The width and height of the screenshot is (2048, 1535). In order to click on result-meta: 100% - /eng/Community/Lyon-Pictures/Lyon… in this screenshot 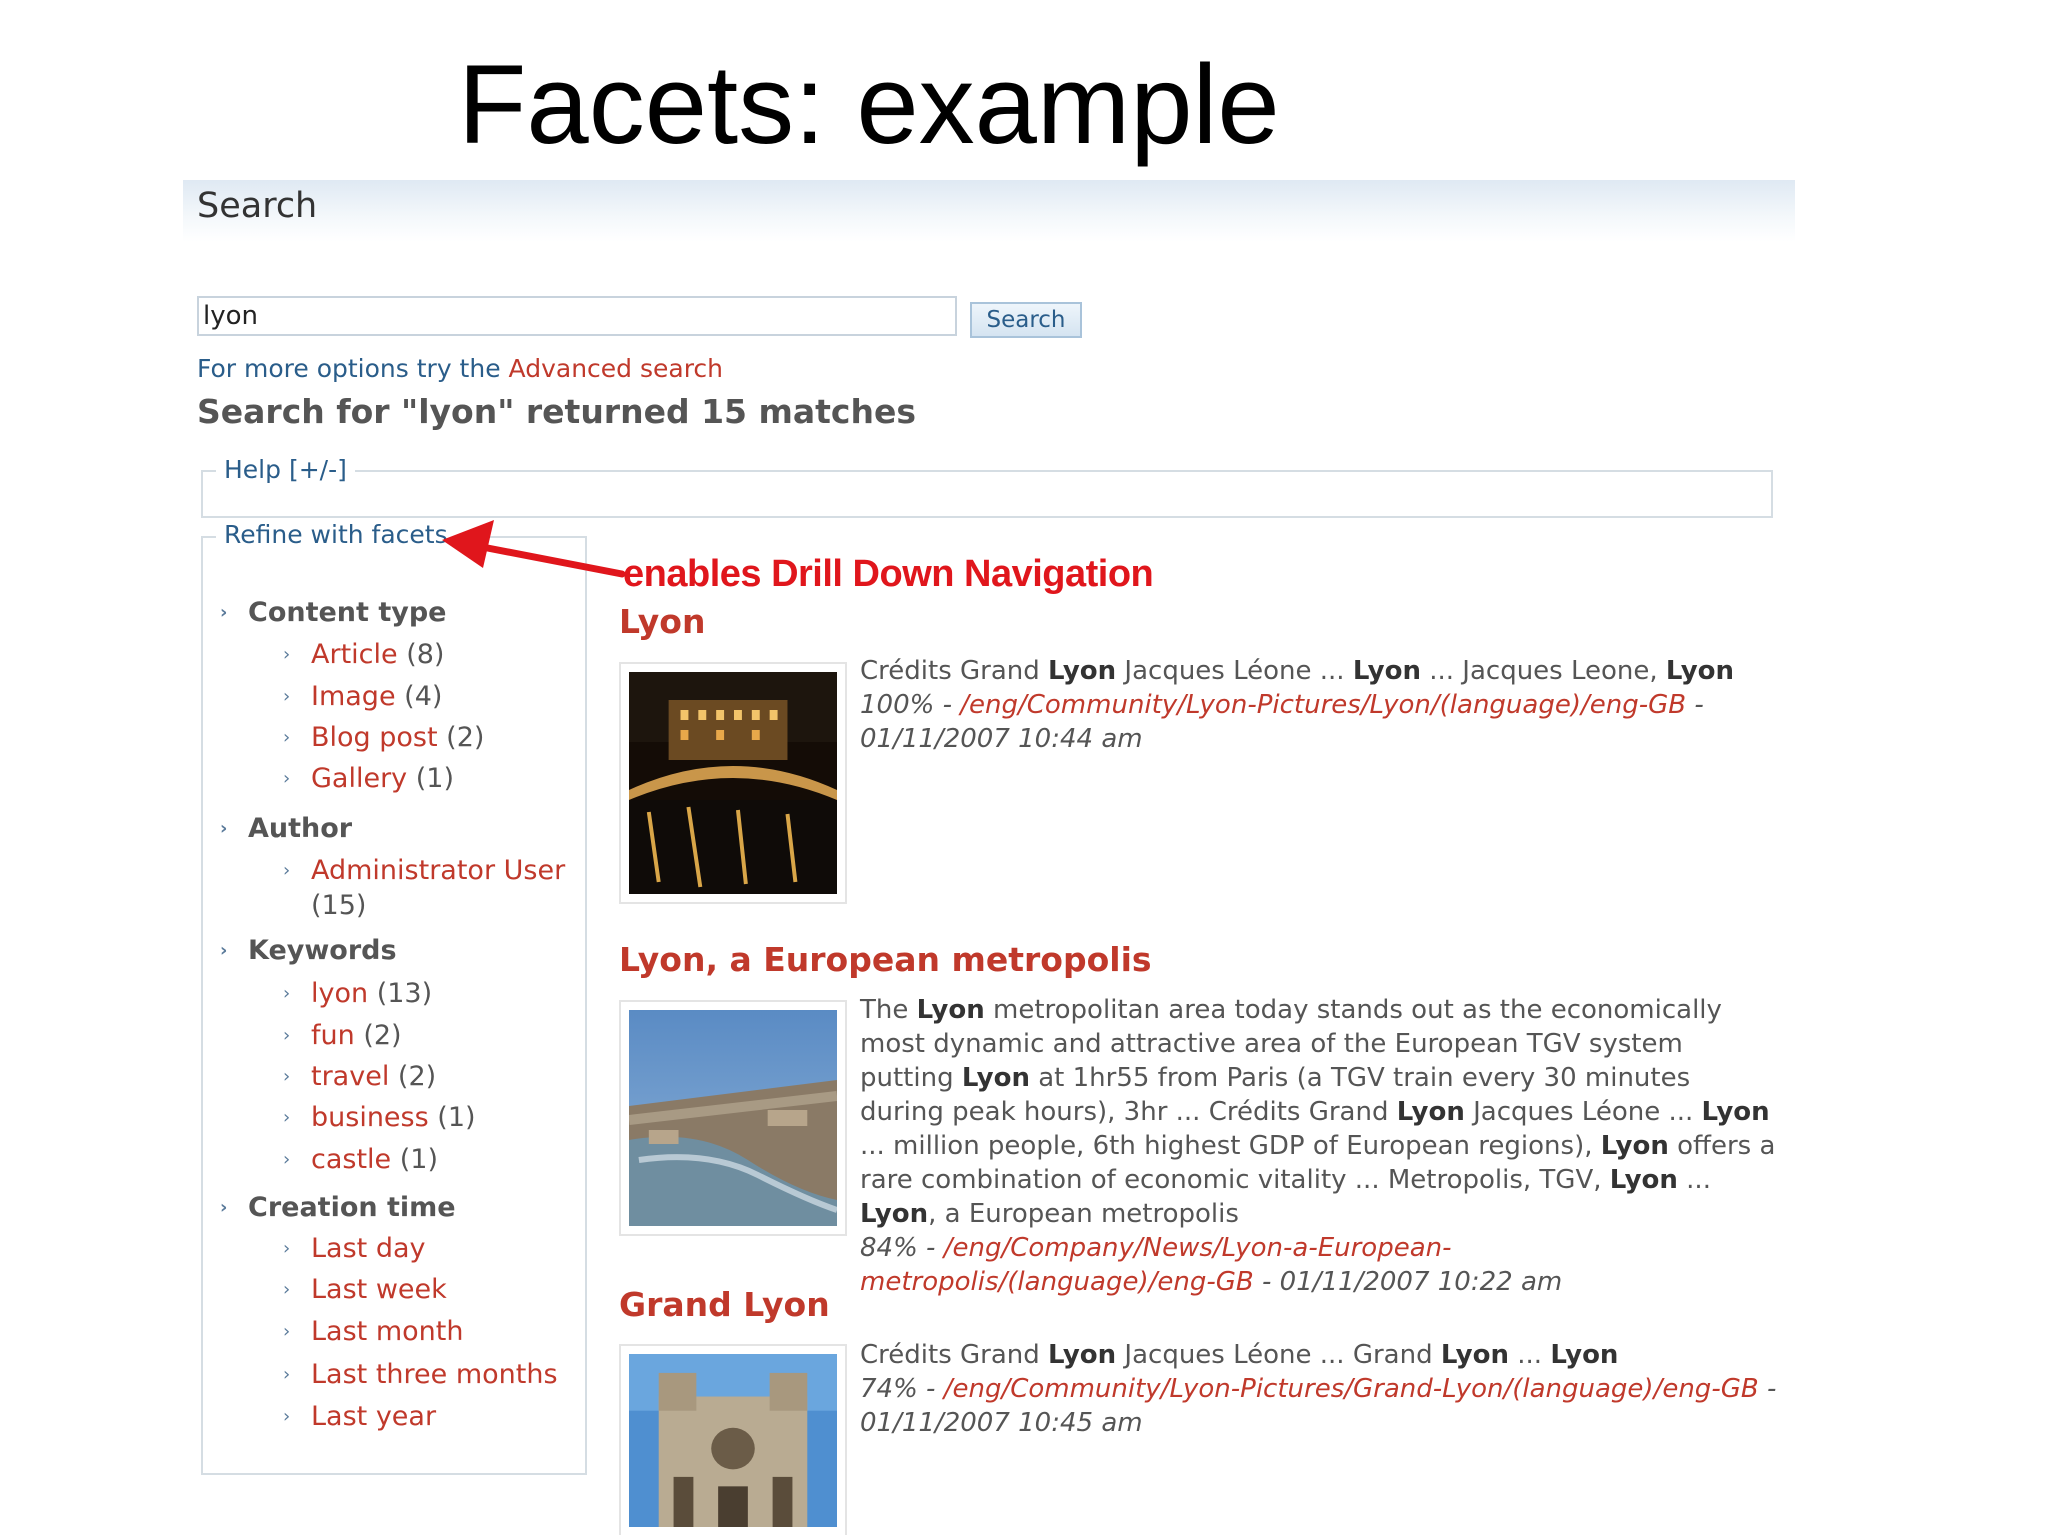, I will do `click(1282, 722)`.